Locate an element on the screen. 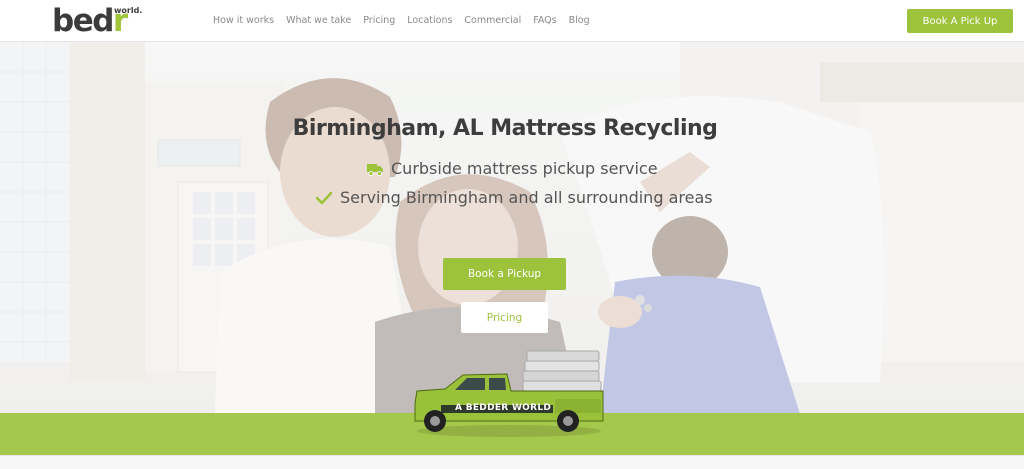 The image size is (1024, 469). nav-locations: Locations is located at coordinates (429, 20).